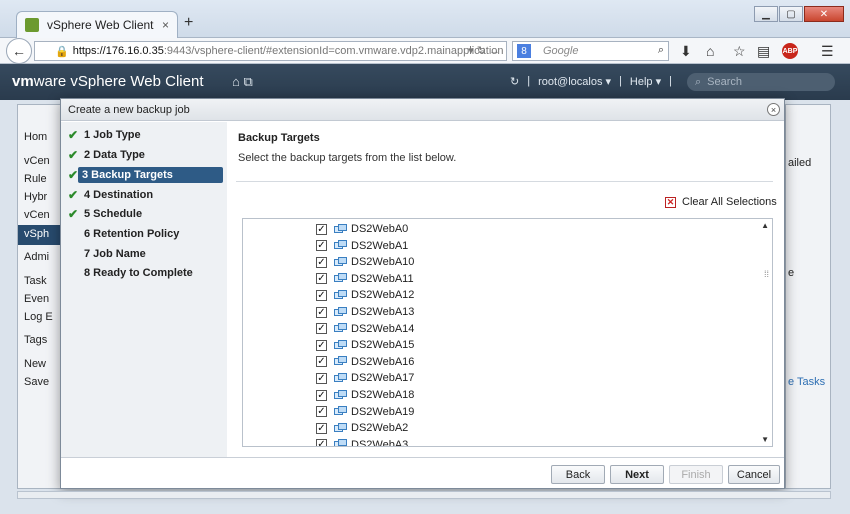 The height and width of the screenshot is (514, 850). What do you see at coordinates (761, 82) in the screenshot?
I see `global-search-input: ⌕ Search` at bounding box center [761, 82].